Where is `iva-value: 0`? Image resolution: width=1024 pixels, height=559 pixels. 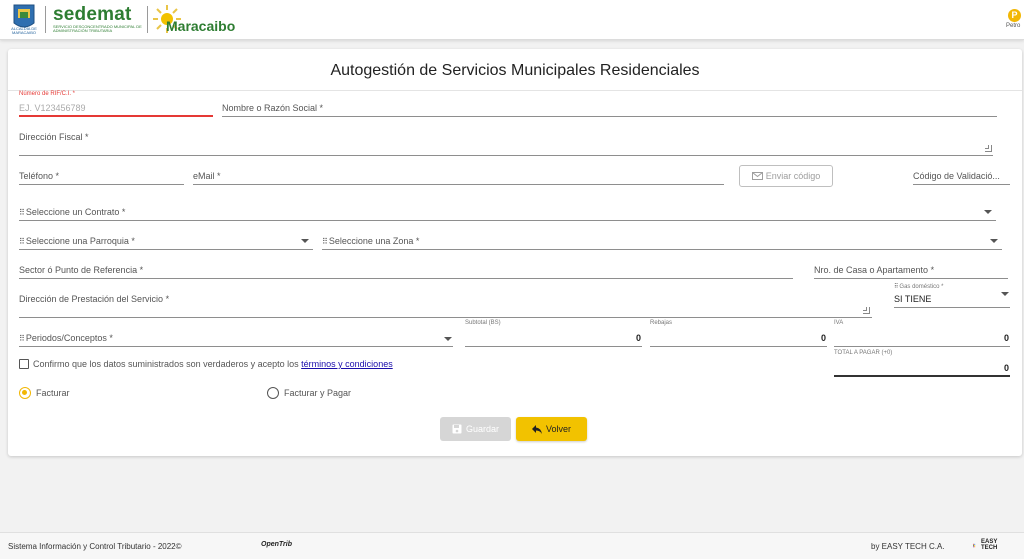
iva-value: 0 is located at coordinates (1006, 338).